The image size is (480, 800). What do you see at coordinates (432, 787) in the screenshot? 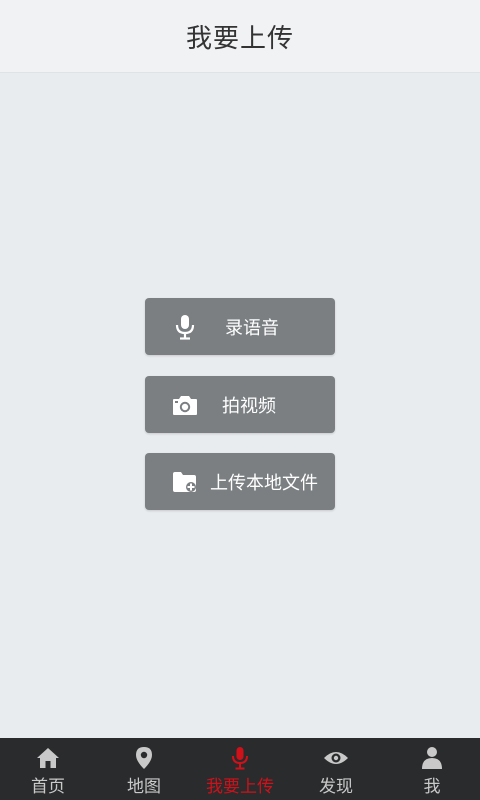
I see `tab-me-label: 我` at bounding box center [432, 787].